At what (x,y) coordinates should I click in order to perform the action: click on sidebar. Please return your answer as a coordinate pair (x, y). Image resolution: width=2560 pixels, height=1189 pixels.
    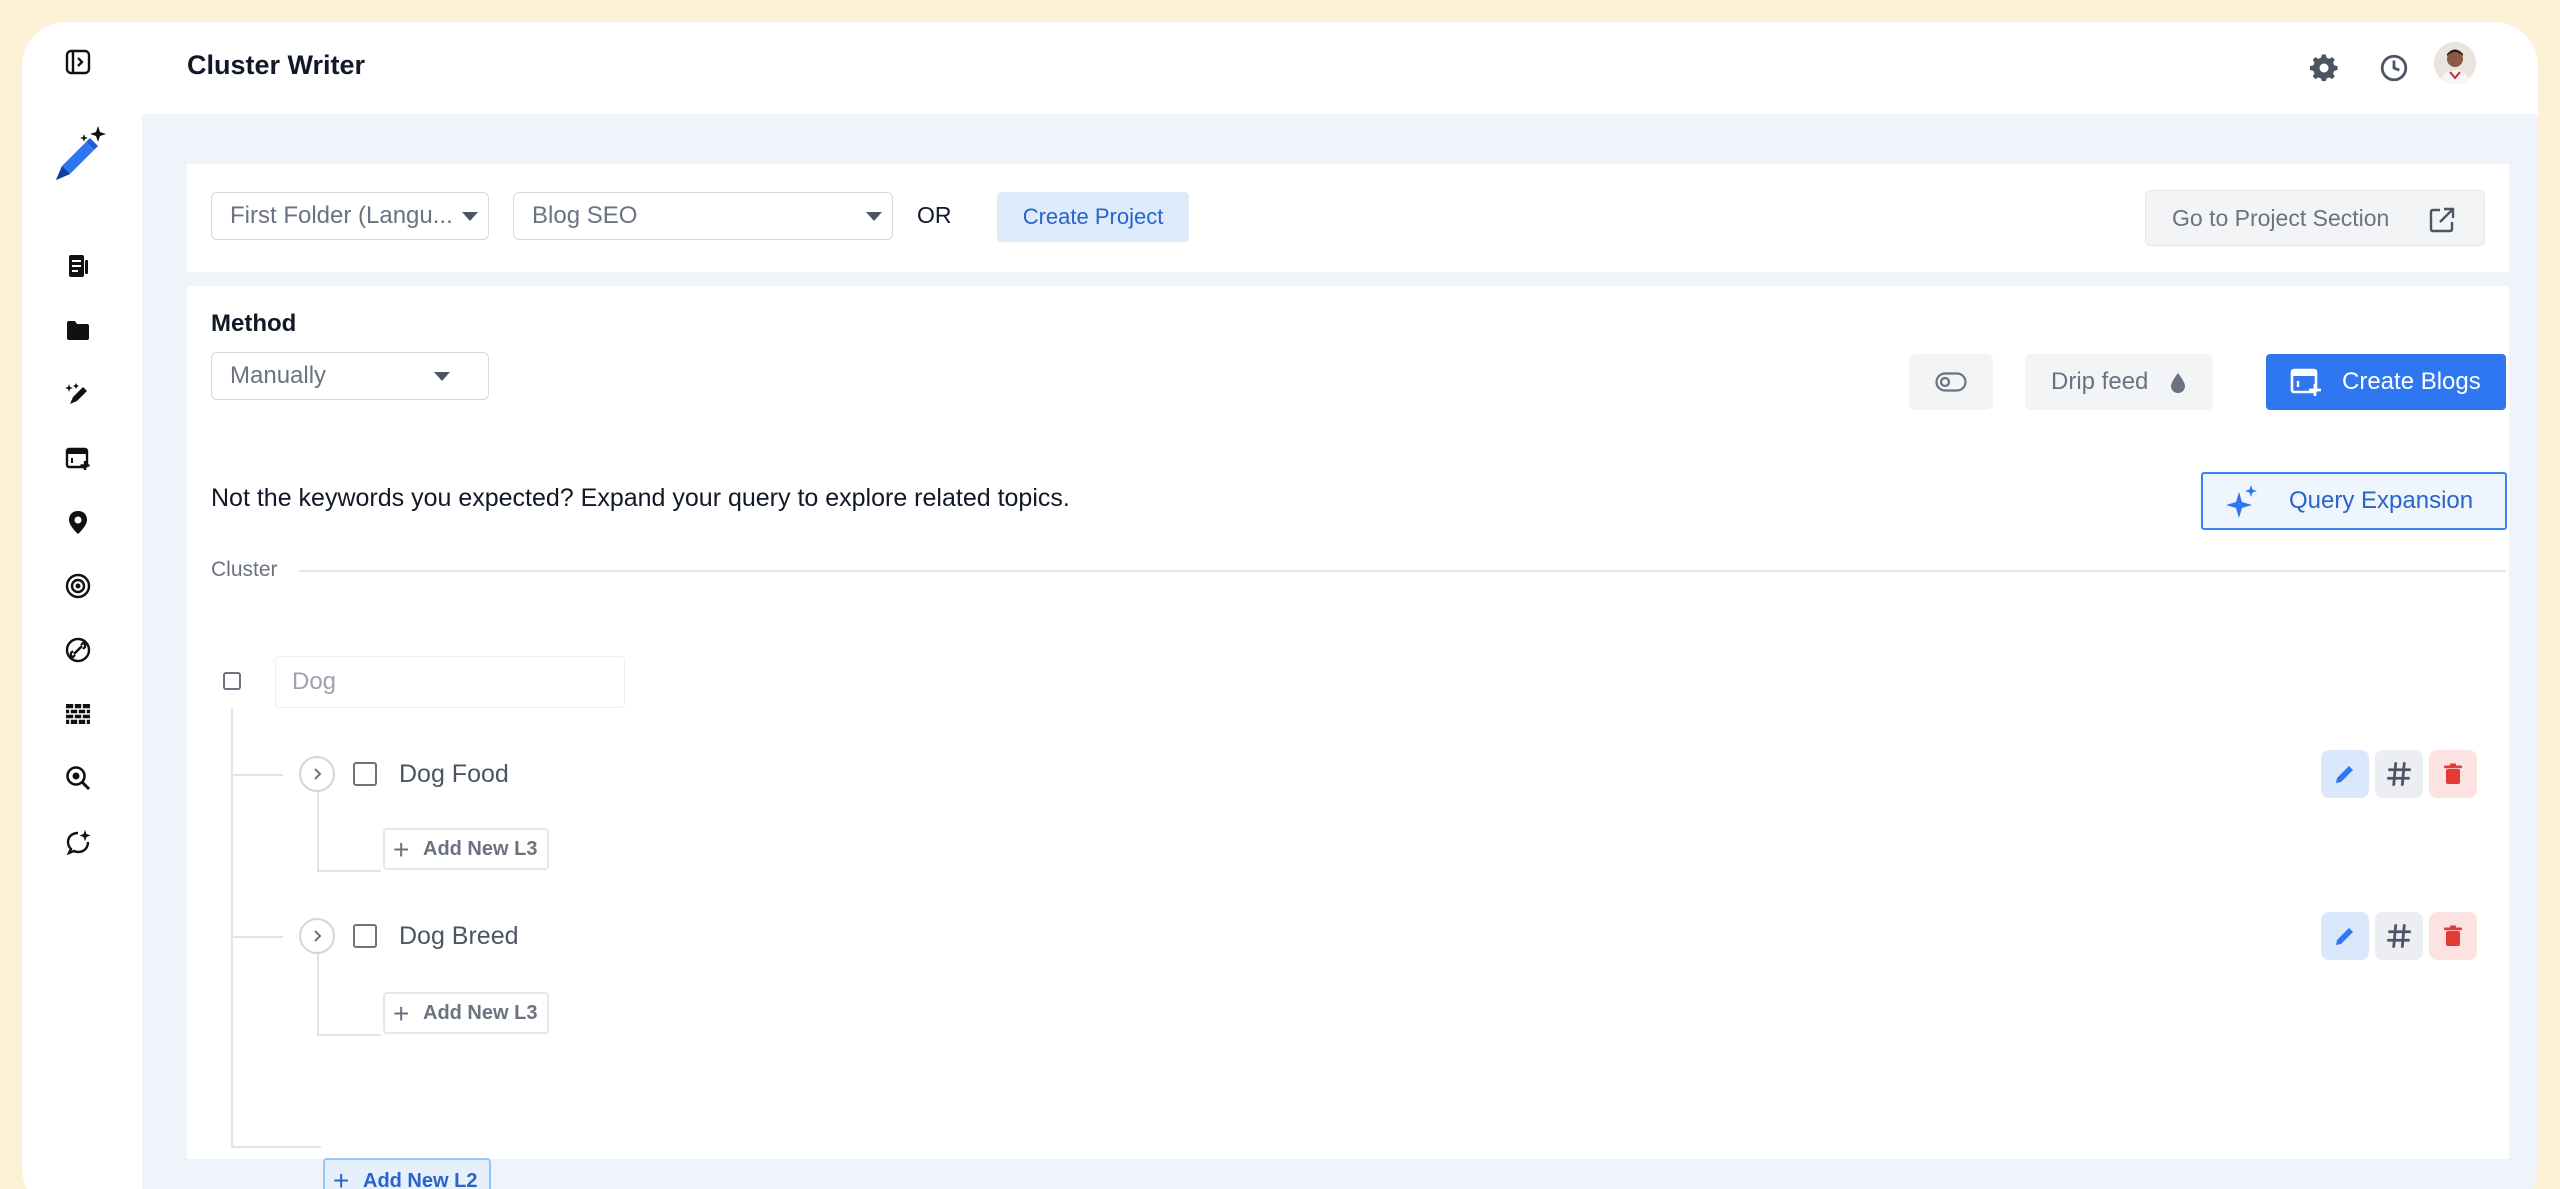
    Looking at the image, I should click on (82, 605).